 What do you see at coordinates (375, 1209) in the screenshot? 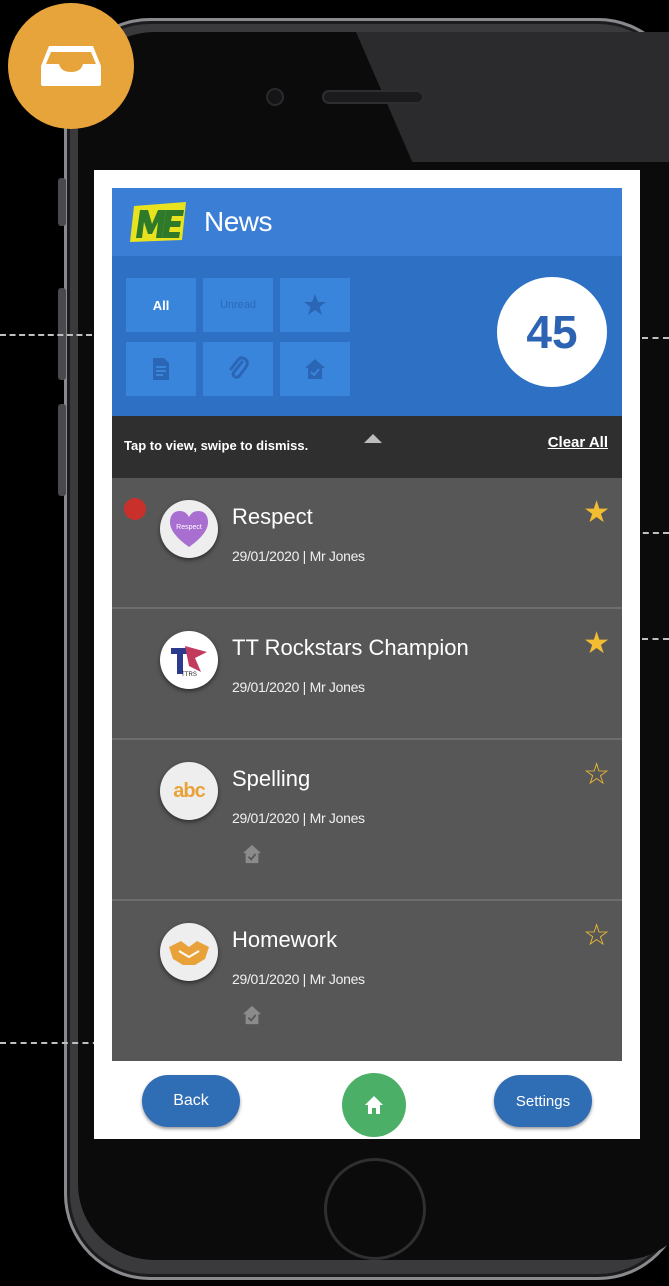
I see `phone-home-button` at bounding box center [375, 1209].